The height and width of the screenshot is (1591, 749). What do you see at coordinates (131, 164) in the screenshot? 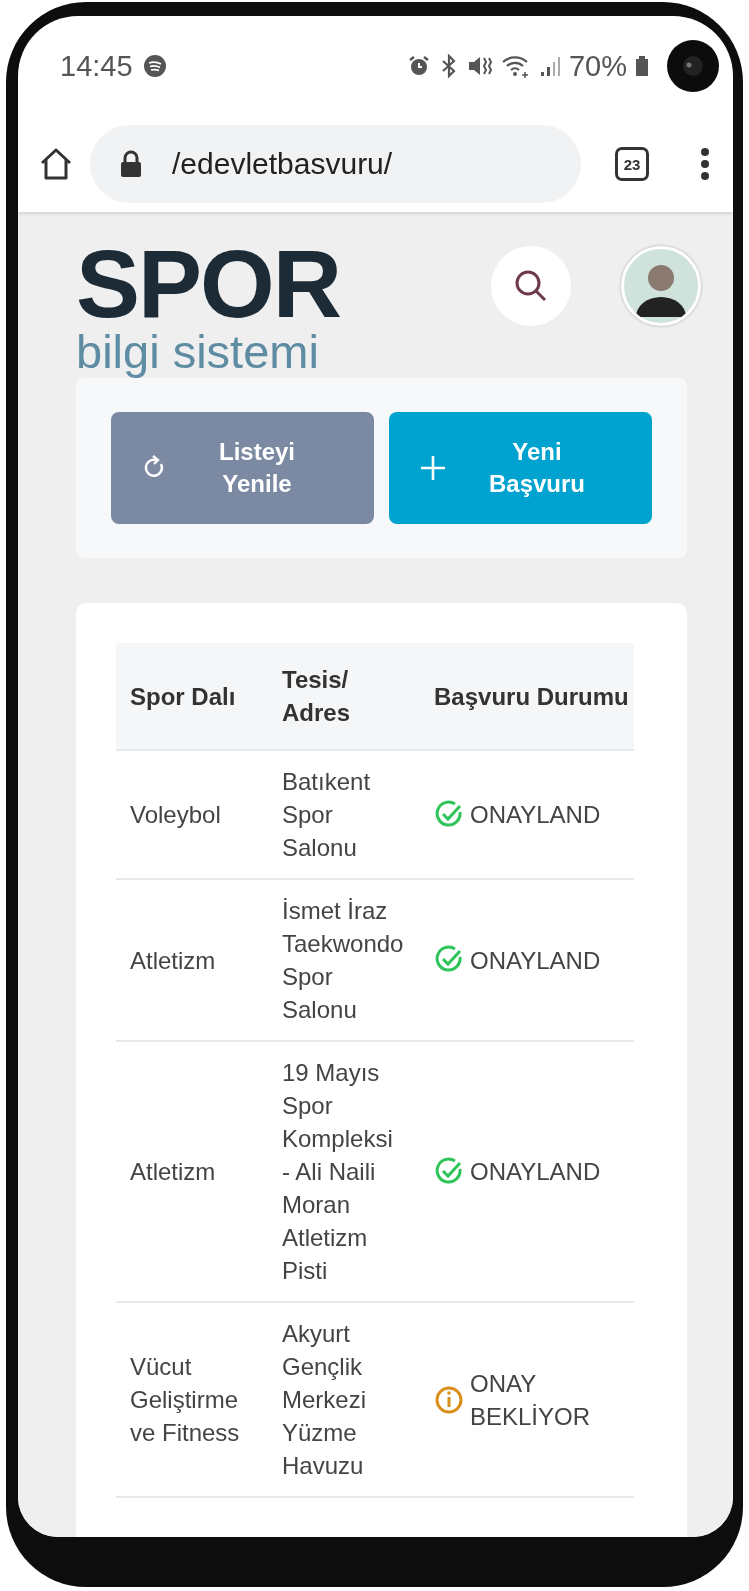
I see `lock-icon` at bounding box center [131, 164].